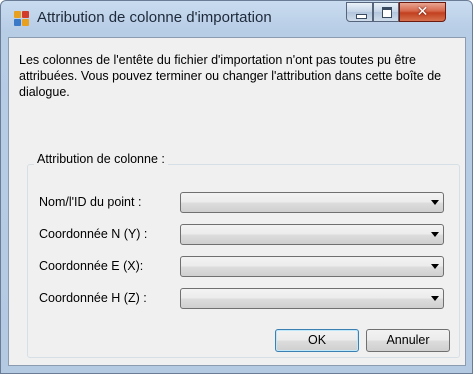  I want to click on close-icon: ✕, so click(422, 12).